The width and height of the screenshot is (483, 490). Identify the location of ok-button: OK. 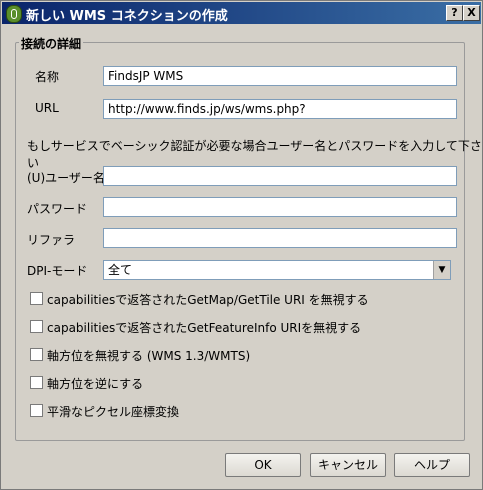
(263, 465).